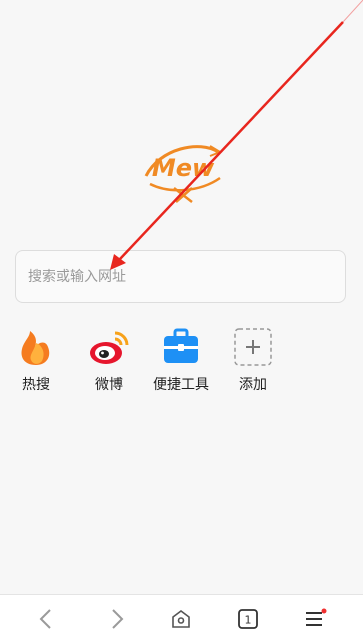 This screenshot has height=643, width=363. I want to click on tabs-icon: 1, so click(248, 619).